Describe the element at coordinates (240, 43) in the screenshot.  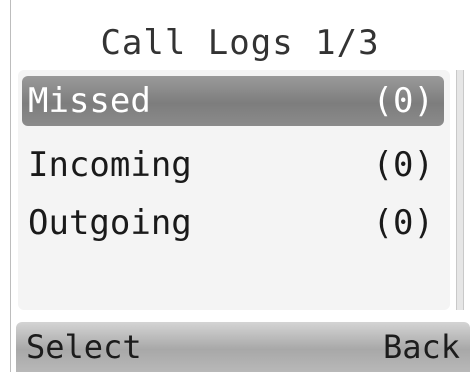
I see `page-title: Call Logs 1/3` at that location.